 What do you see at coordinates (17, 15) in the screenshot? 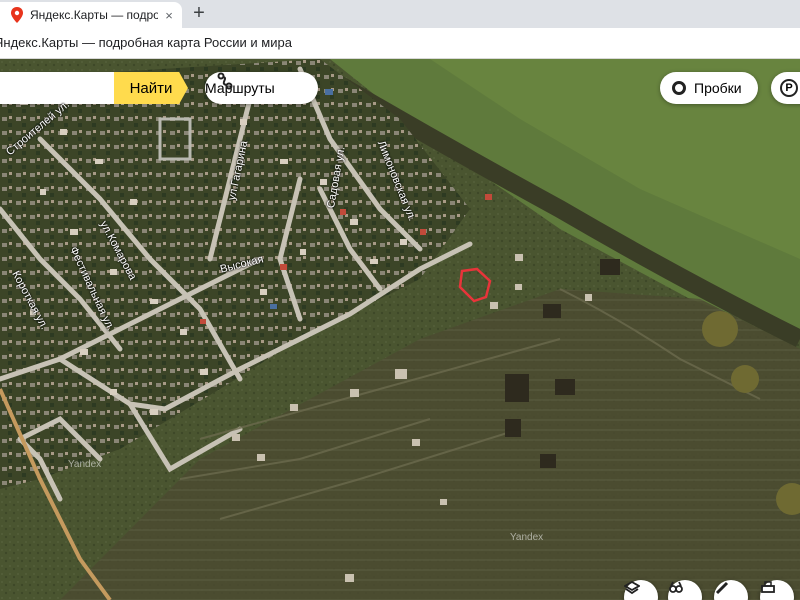
I see `yandex-maps-pin-icon` at bounding box center [17, 15].